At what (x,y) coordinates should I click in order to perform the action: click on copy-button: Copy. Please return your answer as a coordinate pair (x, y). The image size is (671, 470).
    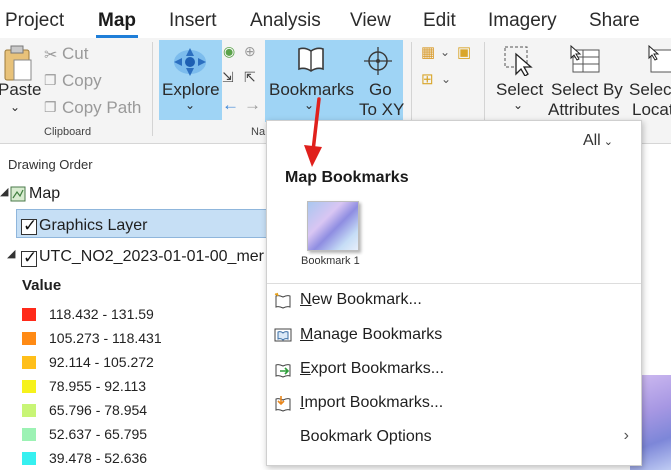
    Looking at the image, I should click on (82, 81).